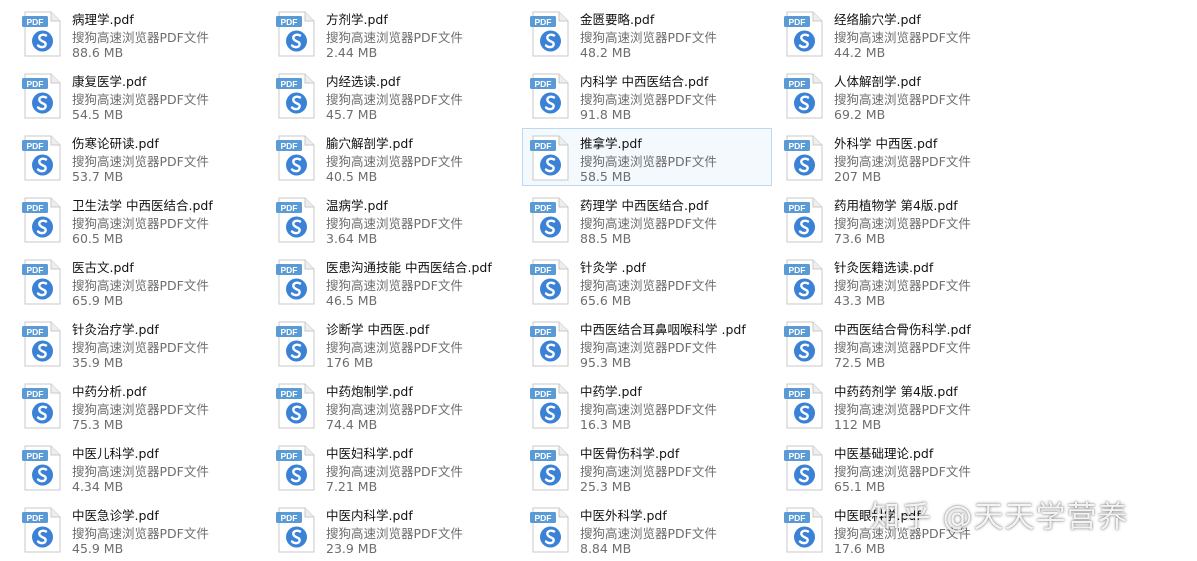  What do you see at coordinates (663, 329) in the screenshot?
I see `file-name: 中西医结合耳鼻咽喉科学 .pdf` at bounding box center [663, 329].